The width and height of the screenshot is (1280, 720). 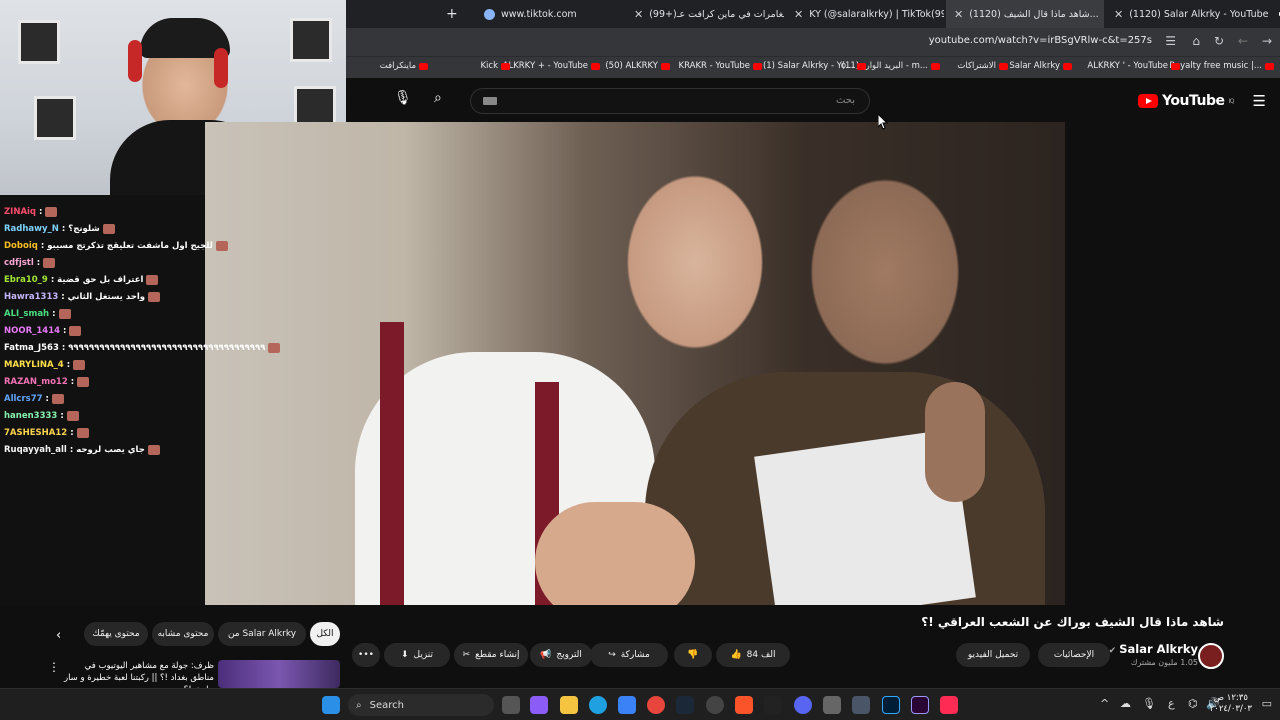 What do you see at coordinates (561, 655) in the screenshot?
I see `promote-button: 📢 الترويج` at bounding box center [561, 655].